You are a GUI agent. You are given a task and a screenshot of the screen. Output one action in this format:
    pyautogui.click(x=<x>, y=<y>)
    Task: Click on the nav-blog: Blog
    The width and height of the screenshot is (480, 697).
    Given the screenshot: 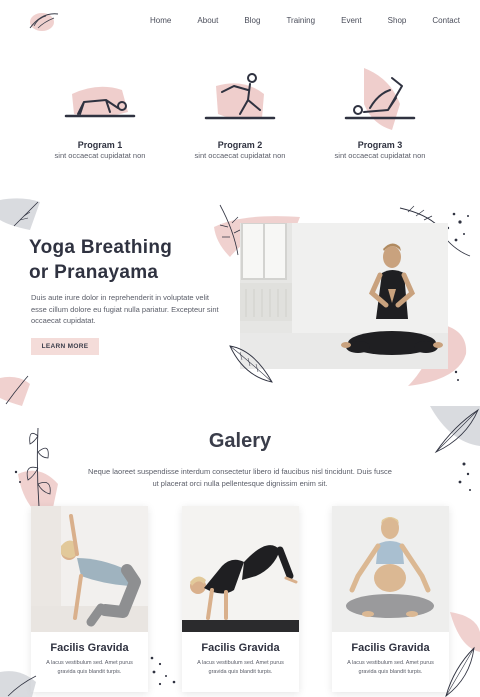 What is the action you would take?
    pyautogui.click(x=252, y=20)
    